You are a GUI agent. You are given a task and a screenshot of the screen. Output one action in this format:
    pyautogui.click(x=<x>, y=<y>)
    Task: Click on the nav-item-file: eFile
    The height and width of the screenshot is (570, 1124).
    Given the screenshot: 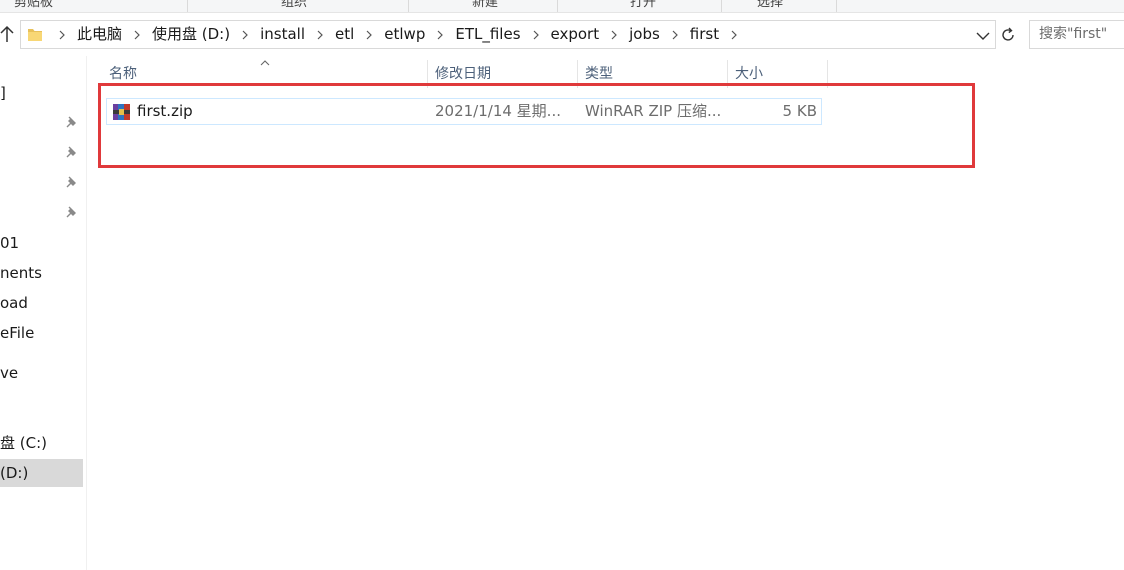 What is the action you would take?
    pyautogui.click(x=17, y=333)
    